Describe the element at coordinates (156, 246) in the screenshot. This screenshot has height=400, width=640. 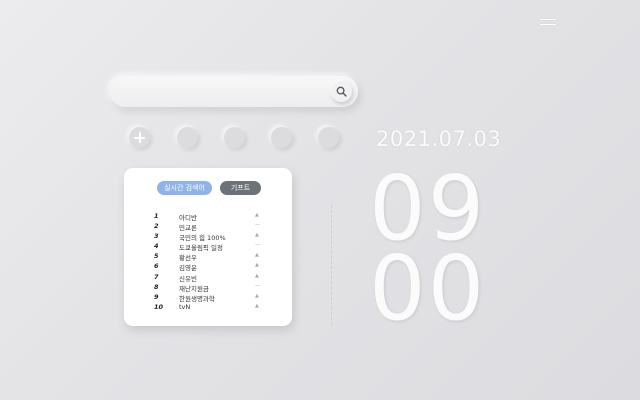
I see `rank-number: 4` at that location.